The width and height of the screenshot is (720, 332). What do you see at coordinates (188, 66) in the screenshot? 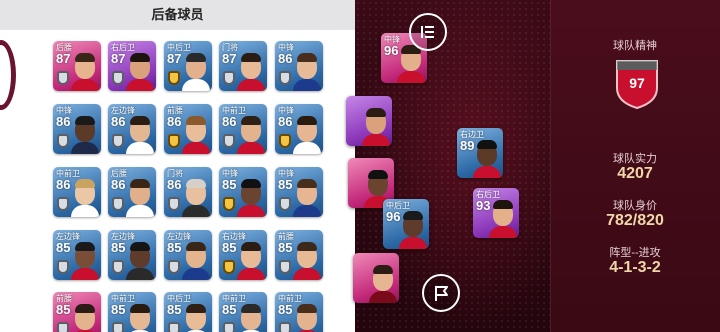
I see `reserve-player-card: 中后卫 87` at bounding box center [188, 66].